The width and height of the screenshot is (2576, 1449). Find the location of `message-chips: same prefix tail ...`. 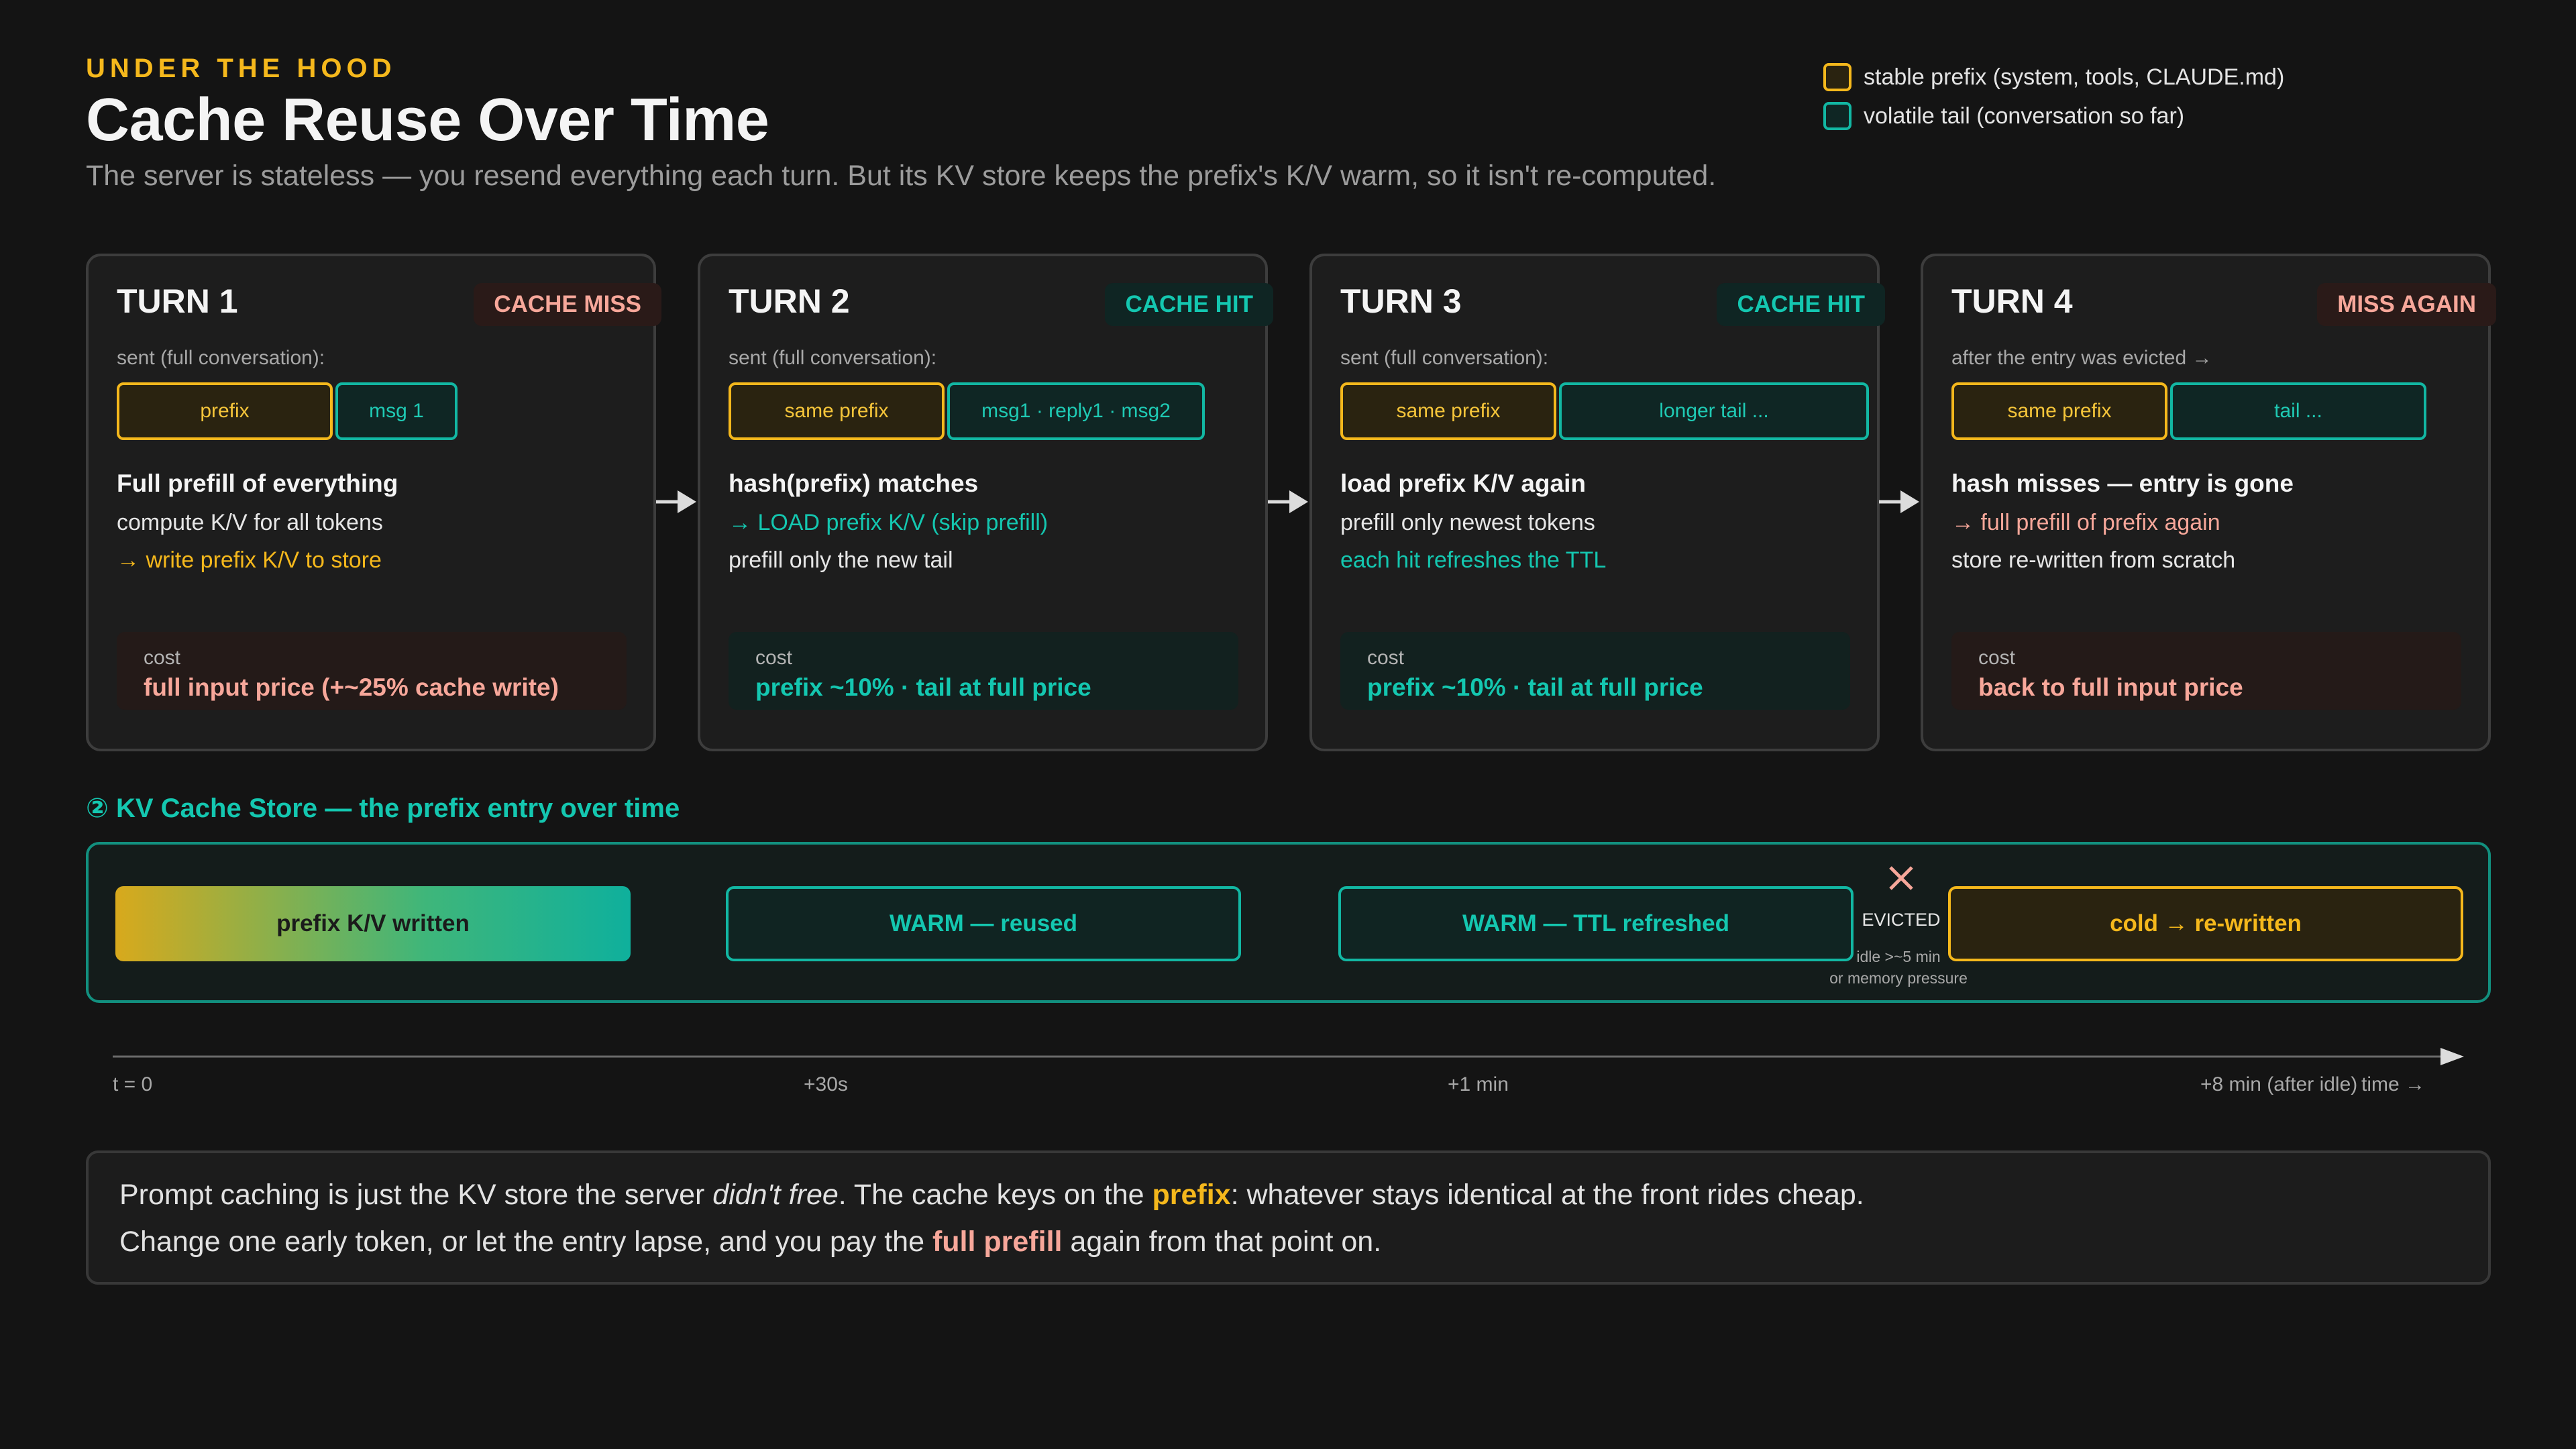

message-chips: same prefix tail ... is located at coordinates (2188, 411).